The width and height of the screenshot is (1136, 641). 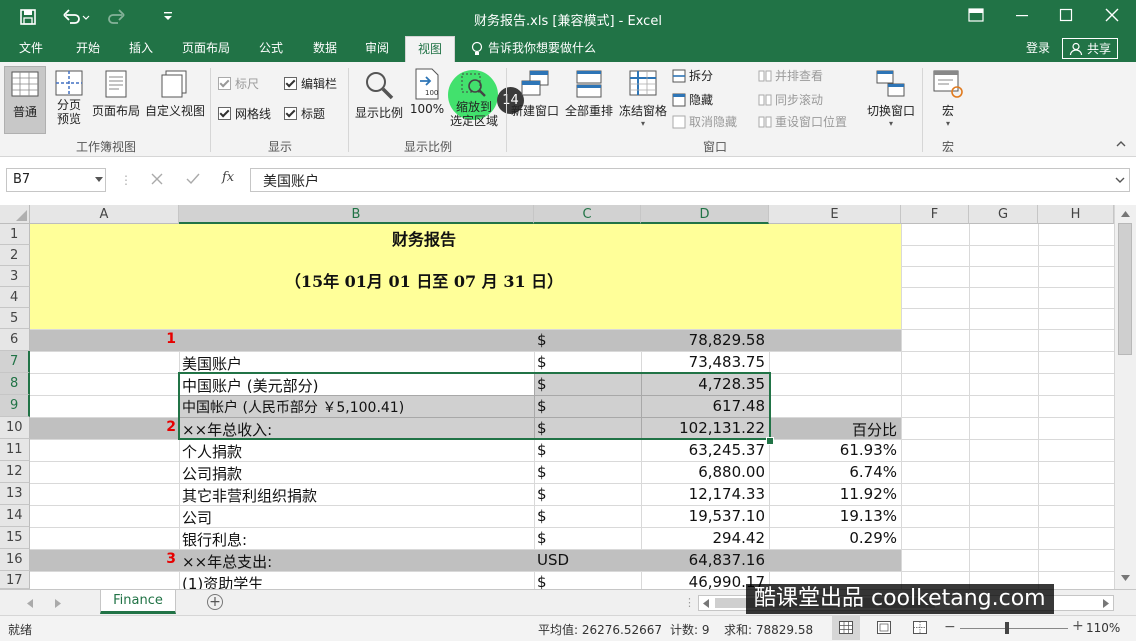 I want to click on row-header-12: 12, so click(x=15, y=472).